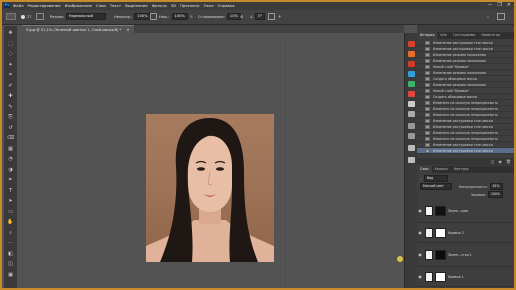 This screenshot has width=516, height=290. Describe the element at coordinates (10, 117) in the screenshot. I see `stamp-tool-icon: ⎘` at that location.